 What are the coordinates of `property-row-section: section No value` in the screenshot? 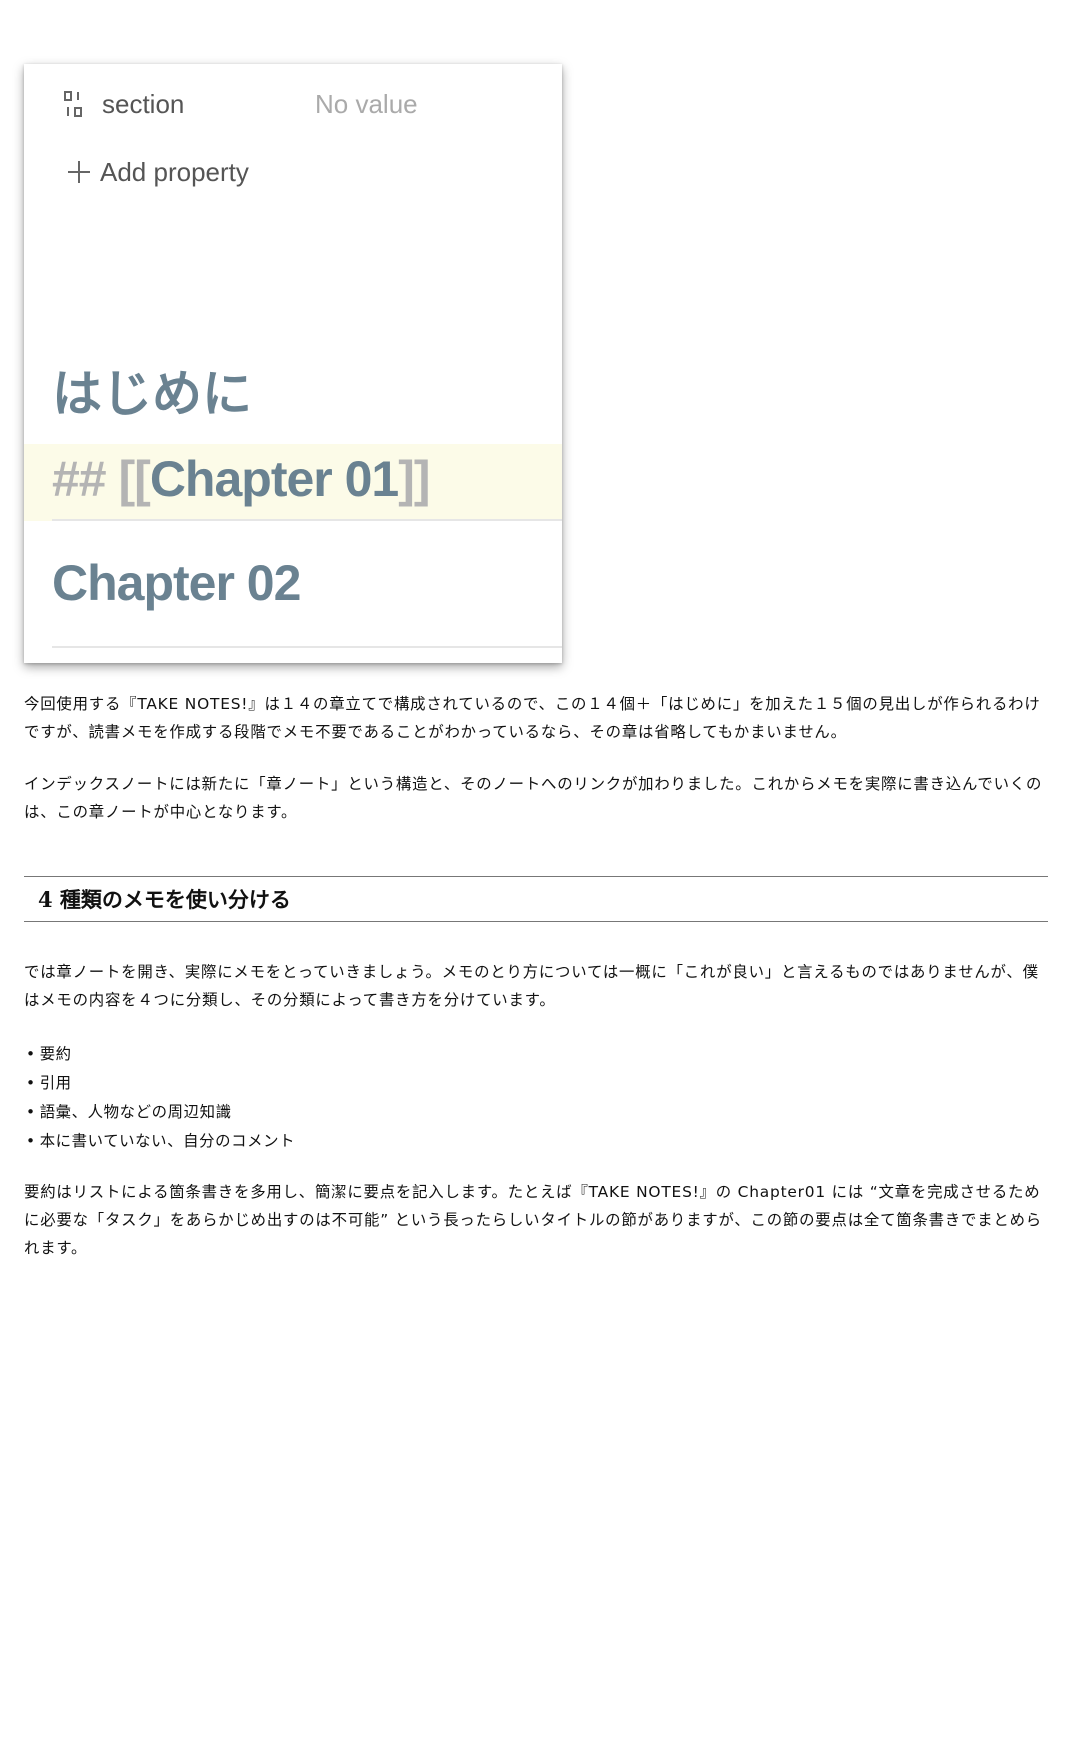 It's located at (241, 104).